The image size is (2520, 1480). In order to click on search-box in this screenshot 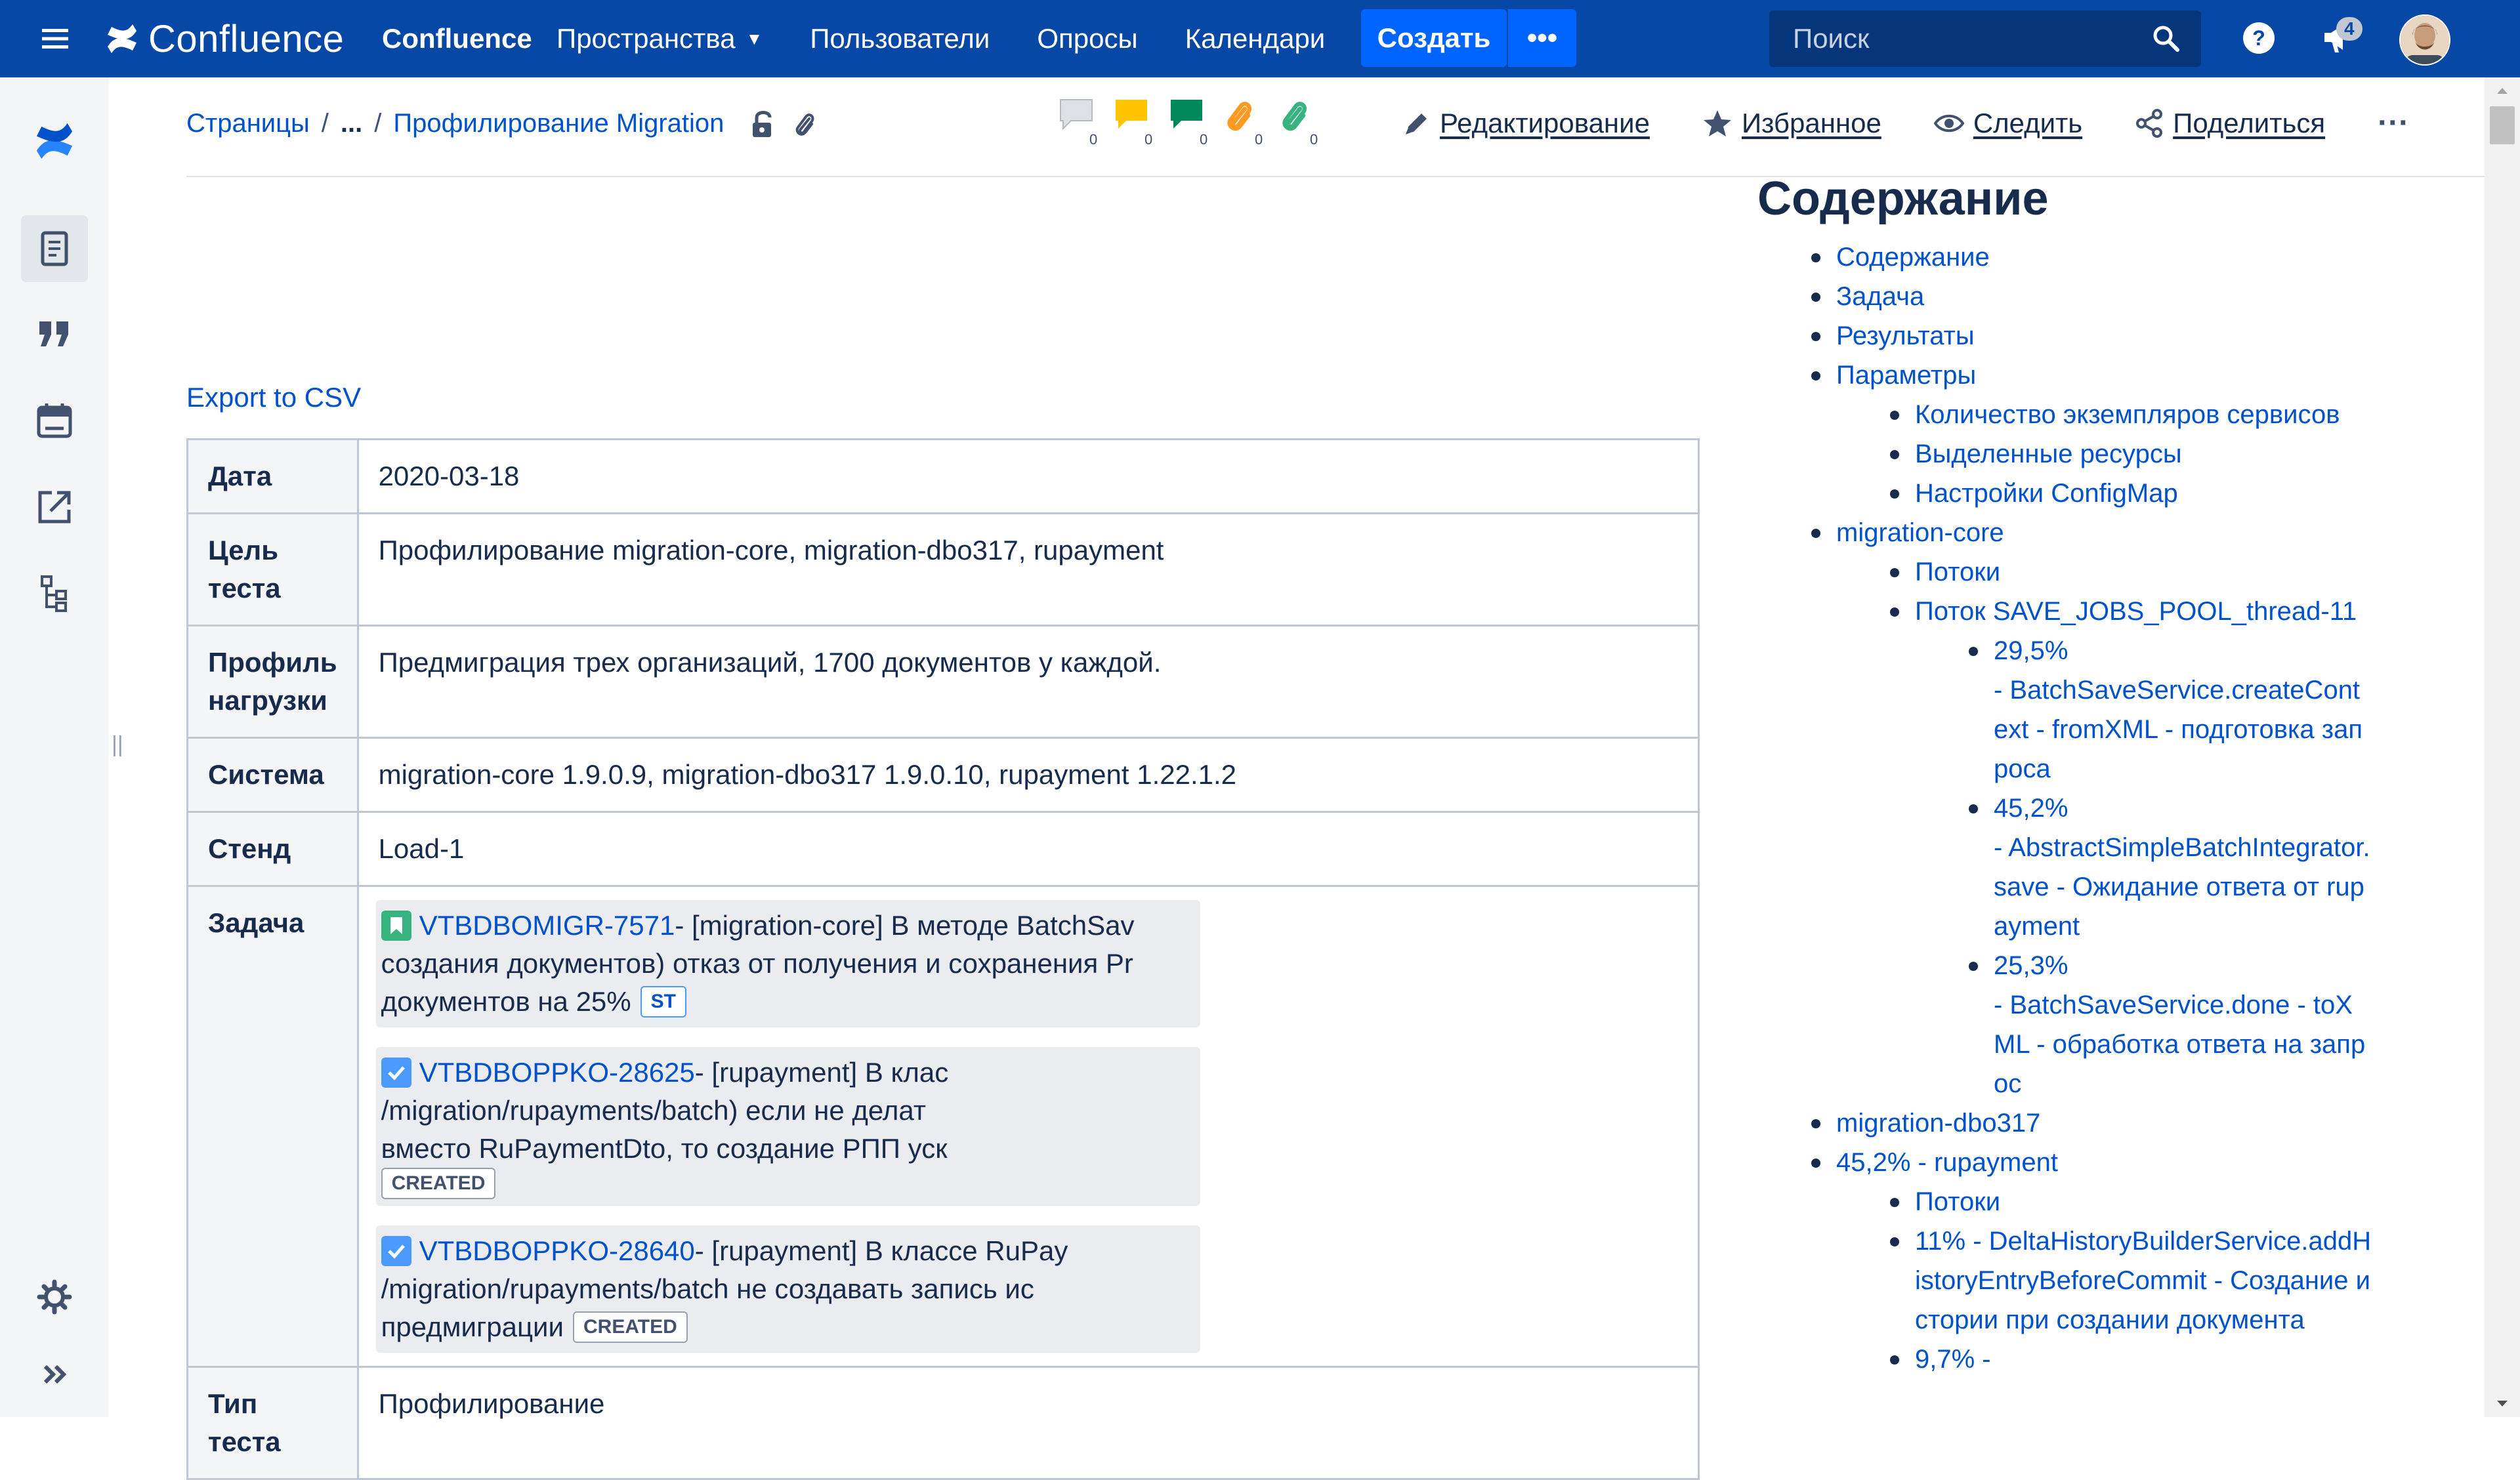, I will do `click(1985, 38)`.